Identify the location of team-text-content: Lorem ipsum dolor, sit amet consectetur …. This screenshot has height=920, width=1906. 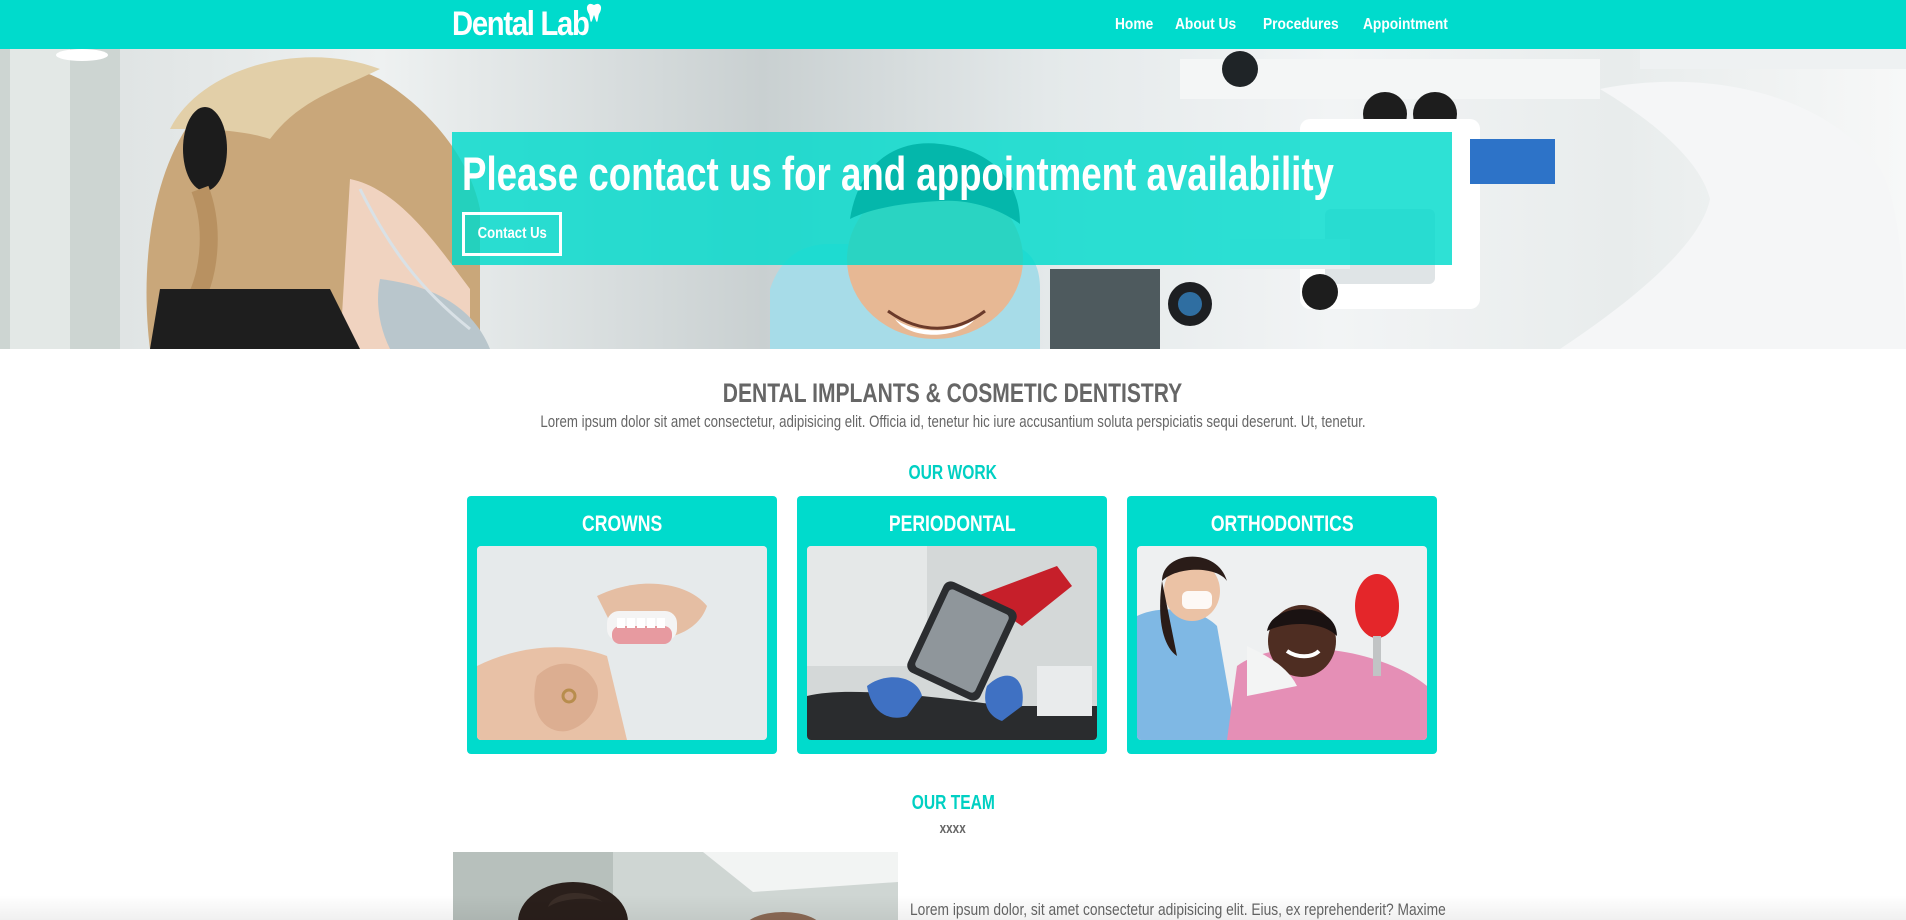
(1178, 909).